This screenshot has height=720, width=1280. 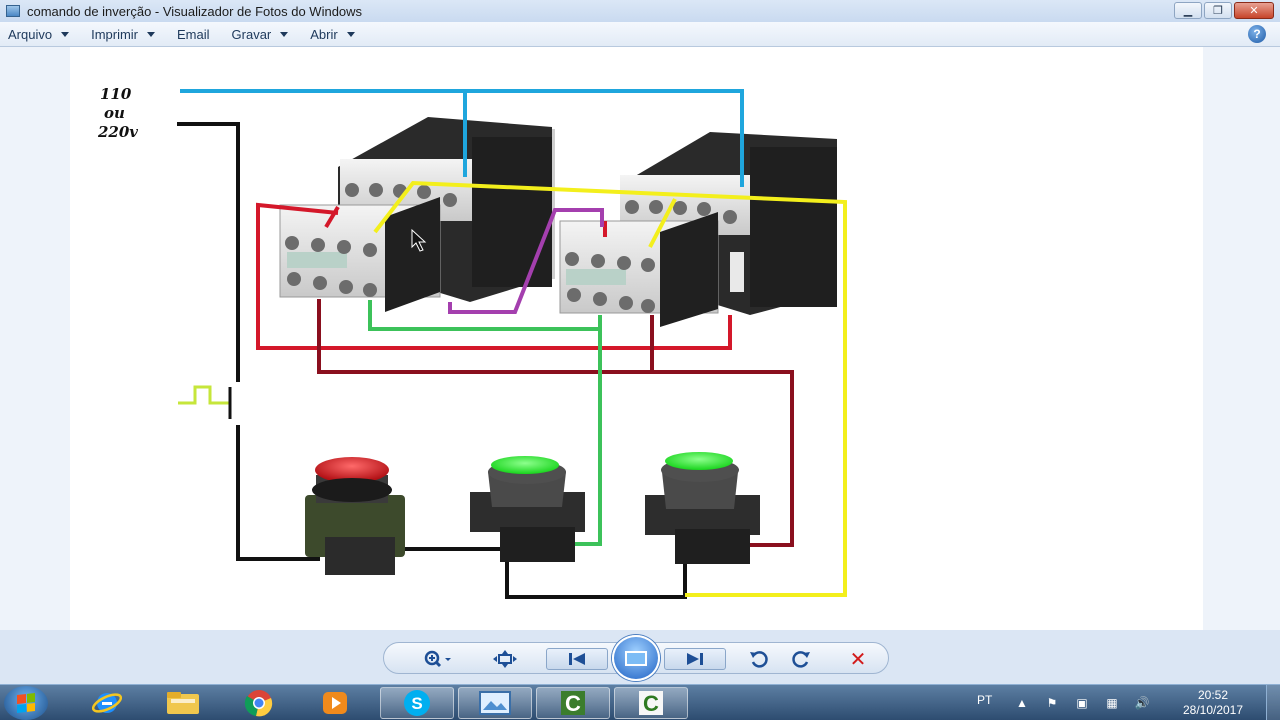 I want to click on start-button, so click(x=26, y=703).